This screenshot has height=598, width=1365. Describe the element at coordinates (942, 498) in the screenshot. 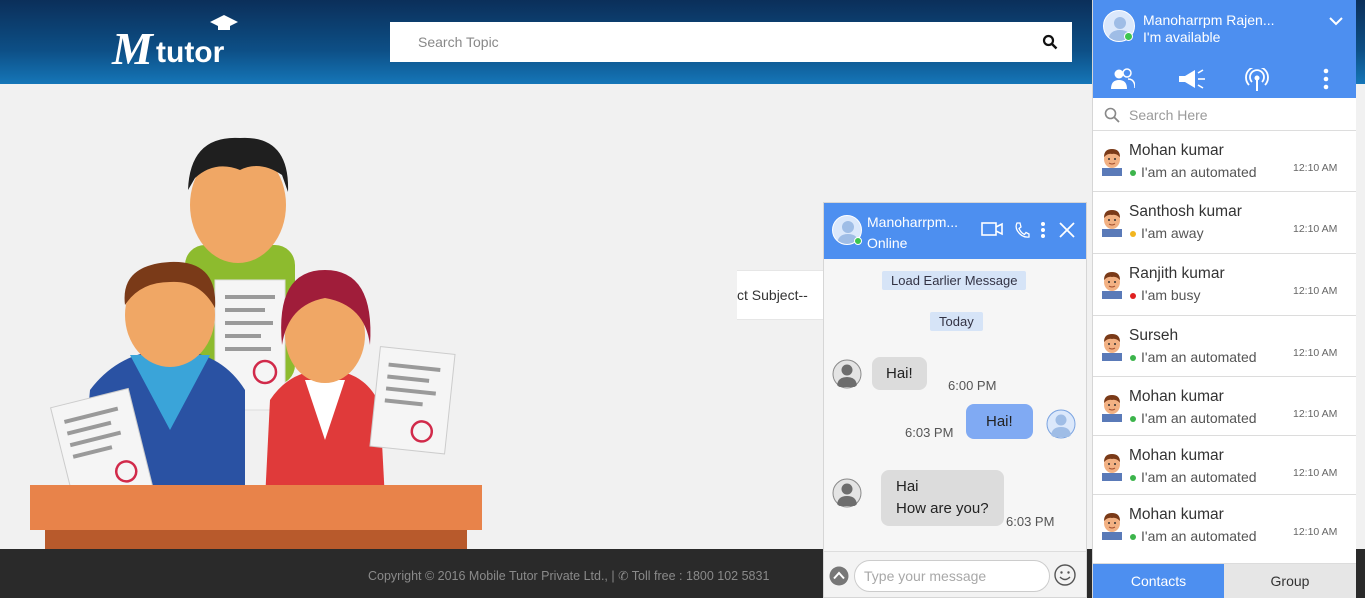

I see `message-bubble-incoming: Hai How are you?` at that location.